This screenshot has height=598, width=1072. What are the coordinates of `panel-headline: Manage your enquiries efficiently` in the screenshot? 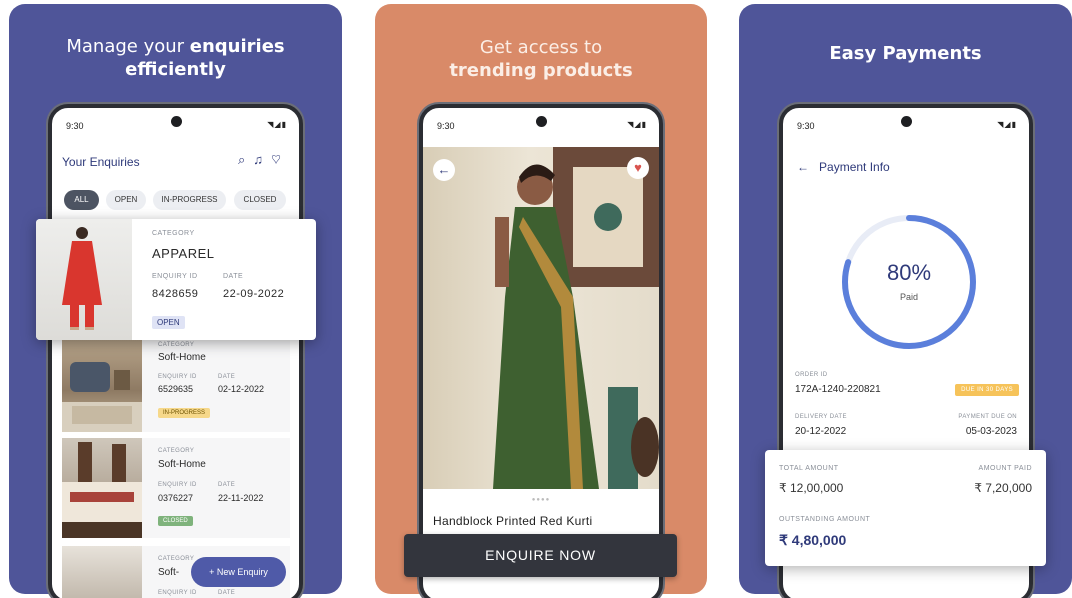 It's located at (175, 58).